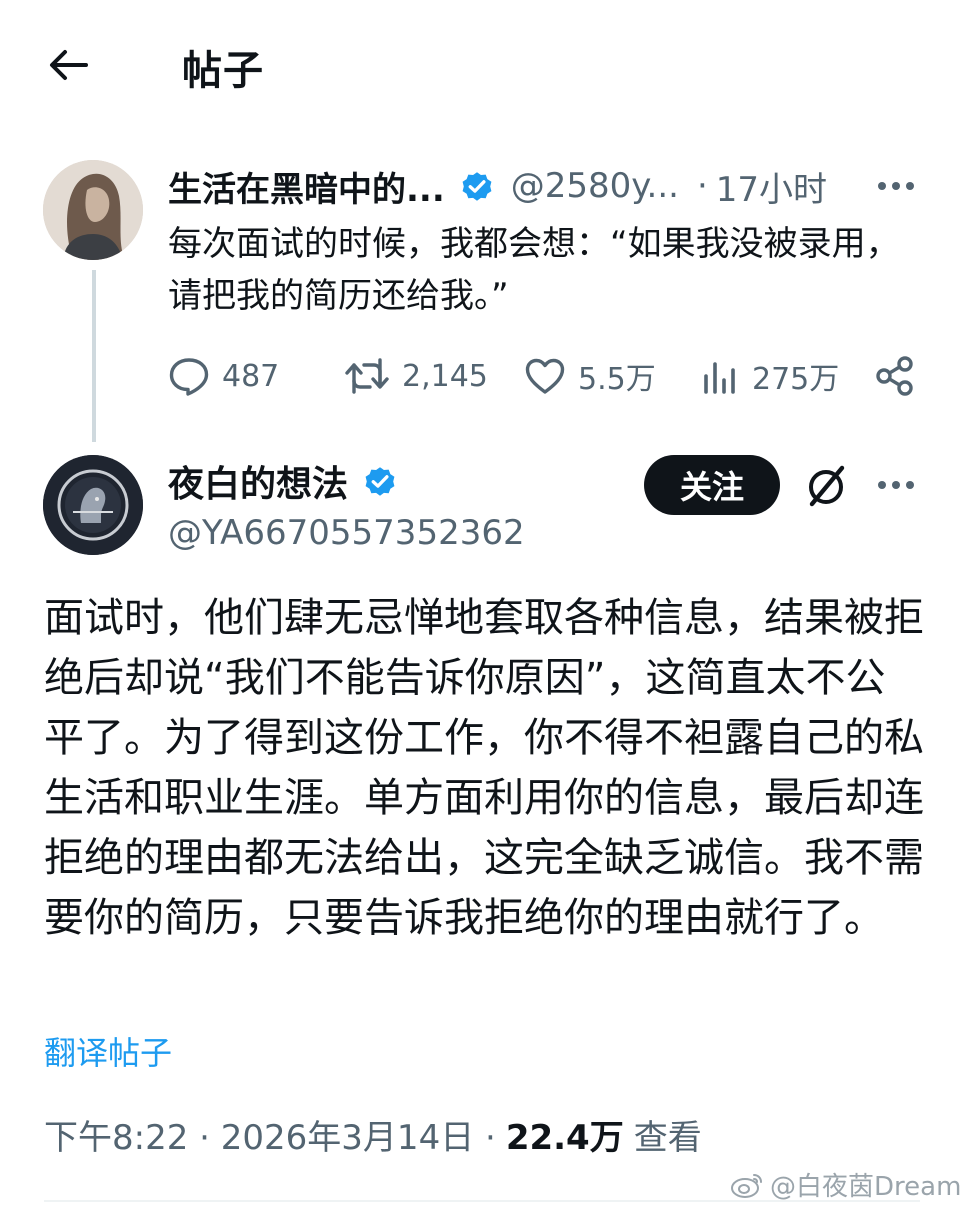 This screenshot has width=960, height=1207. Describe the element at coordinates (771, 186) in the screenshot. I see `post-time: 17小时` at that location.